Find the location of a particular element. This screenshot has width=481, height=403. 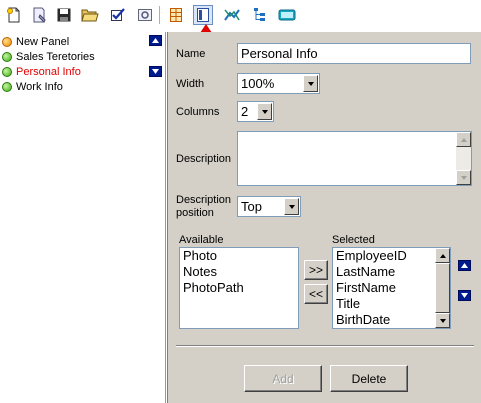

available-list: Photo Notes PhotoPath is located at coordinates (239, 288).